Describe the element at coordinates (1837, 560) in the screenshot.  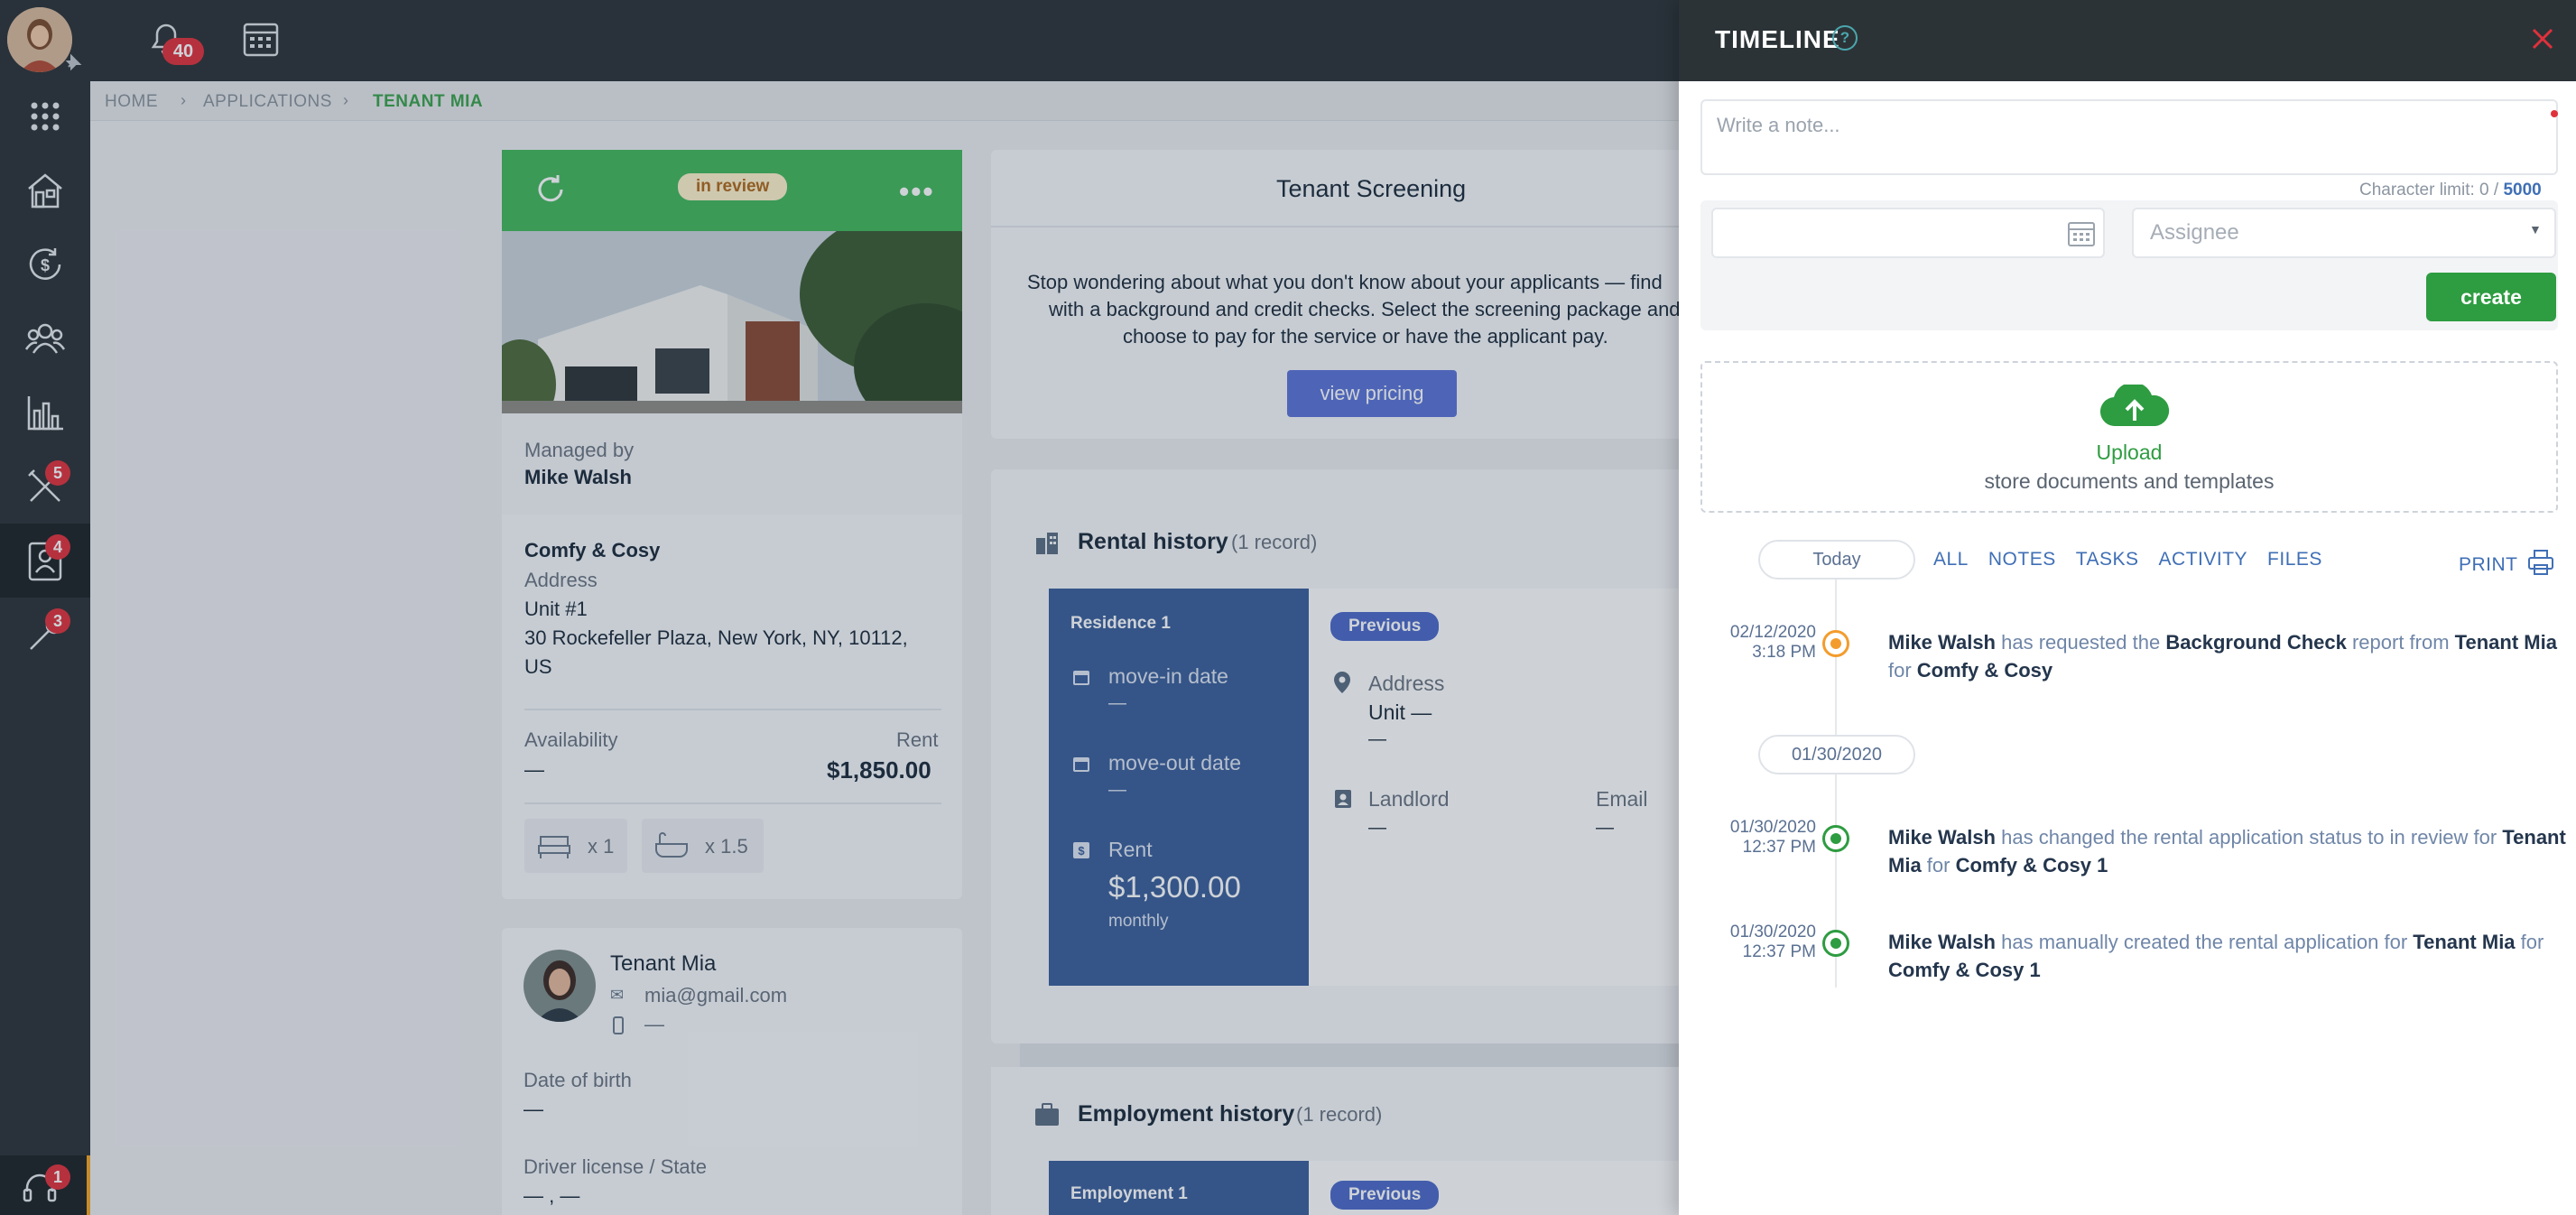
I see `today-group-label: Today` at that location.